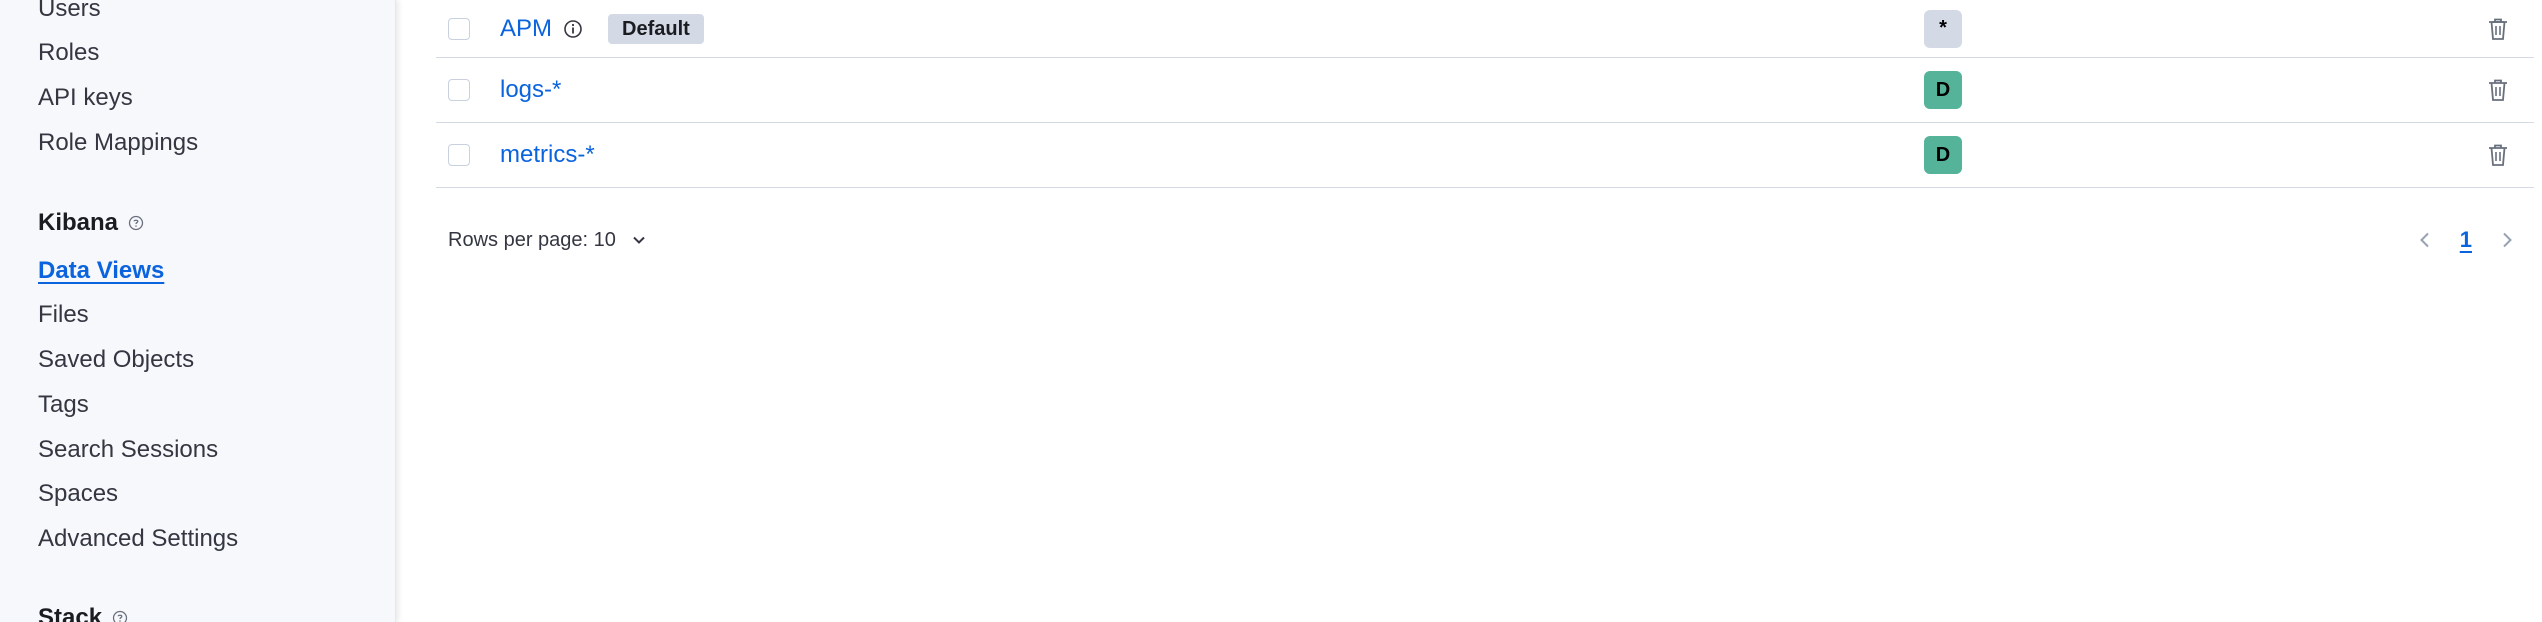  Describe the element at coordinates (1943, 28) in the screenshot. I see `space-avatar: *` at that location.